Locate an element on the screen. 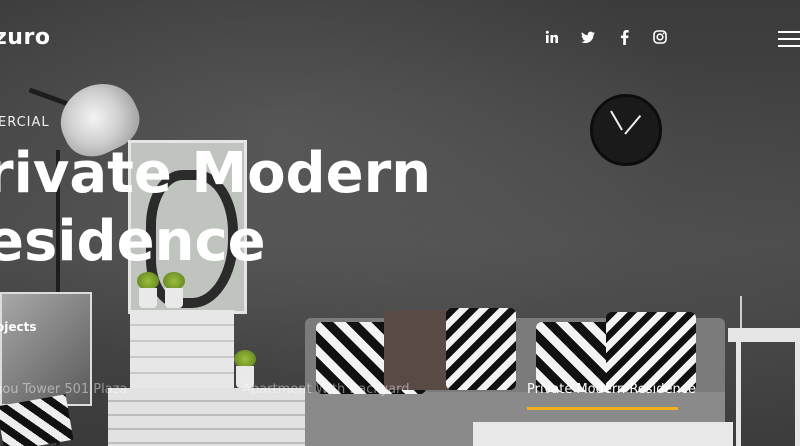  project-thumb-active: Private Modern Residence is located at coordinates (611, 389).